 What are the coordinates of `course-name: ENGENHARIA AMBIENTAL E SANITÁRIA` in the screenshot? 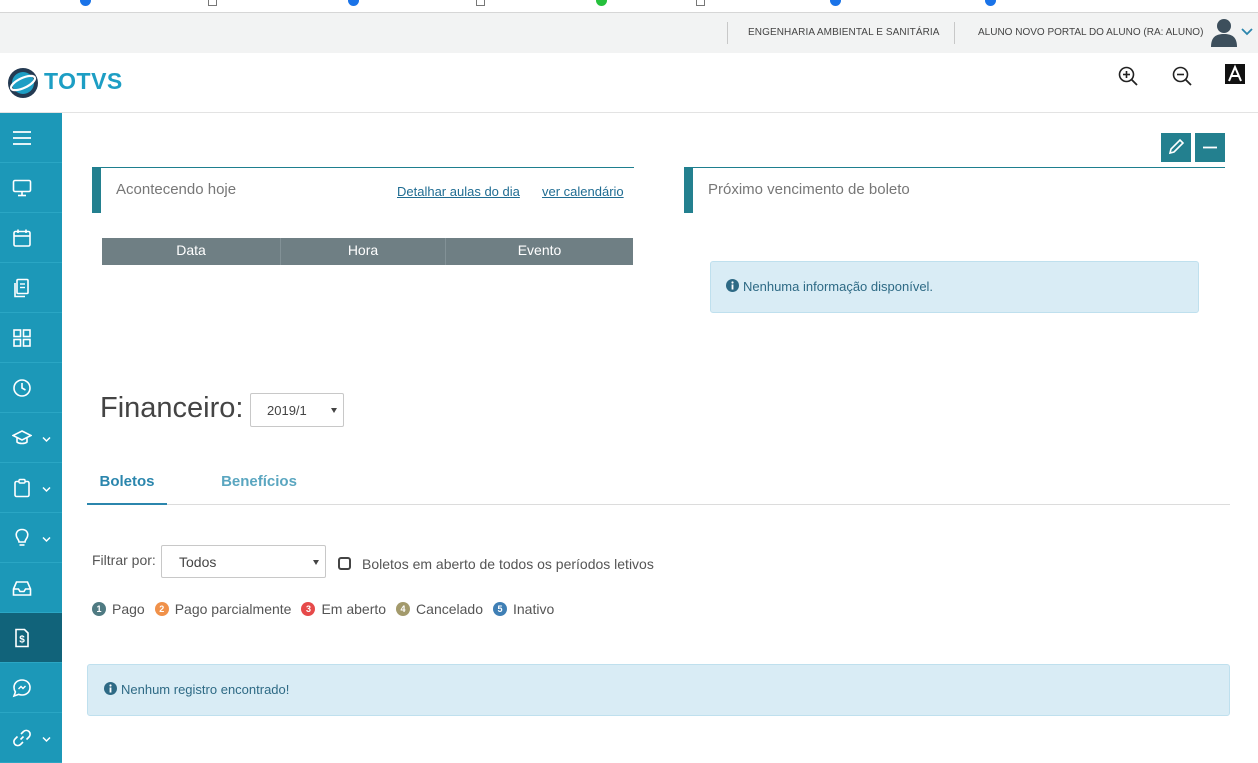 It's located at (833, 33).